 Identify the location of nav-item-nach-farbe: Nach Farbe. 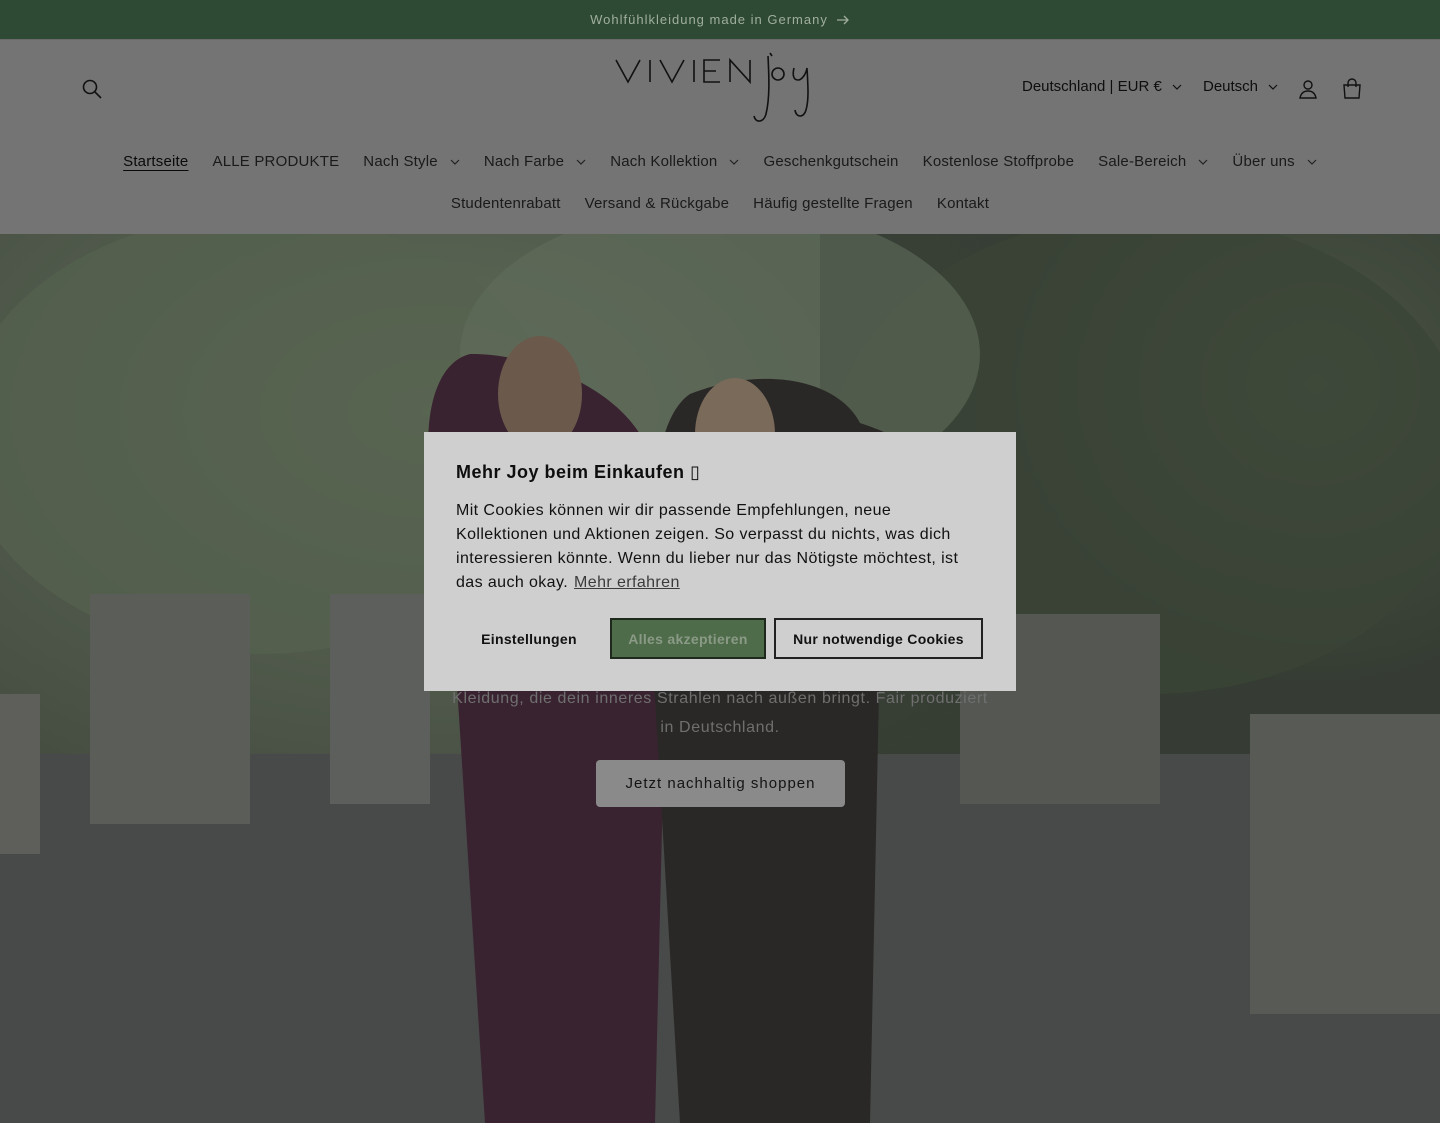
(535, 161).